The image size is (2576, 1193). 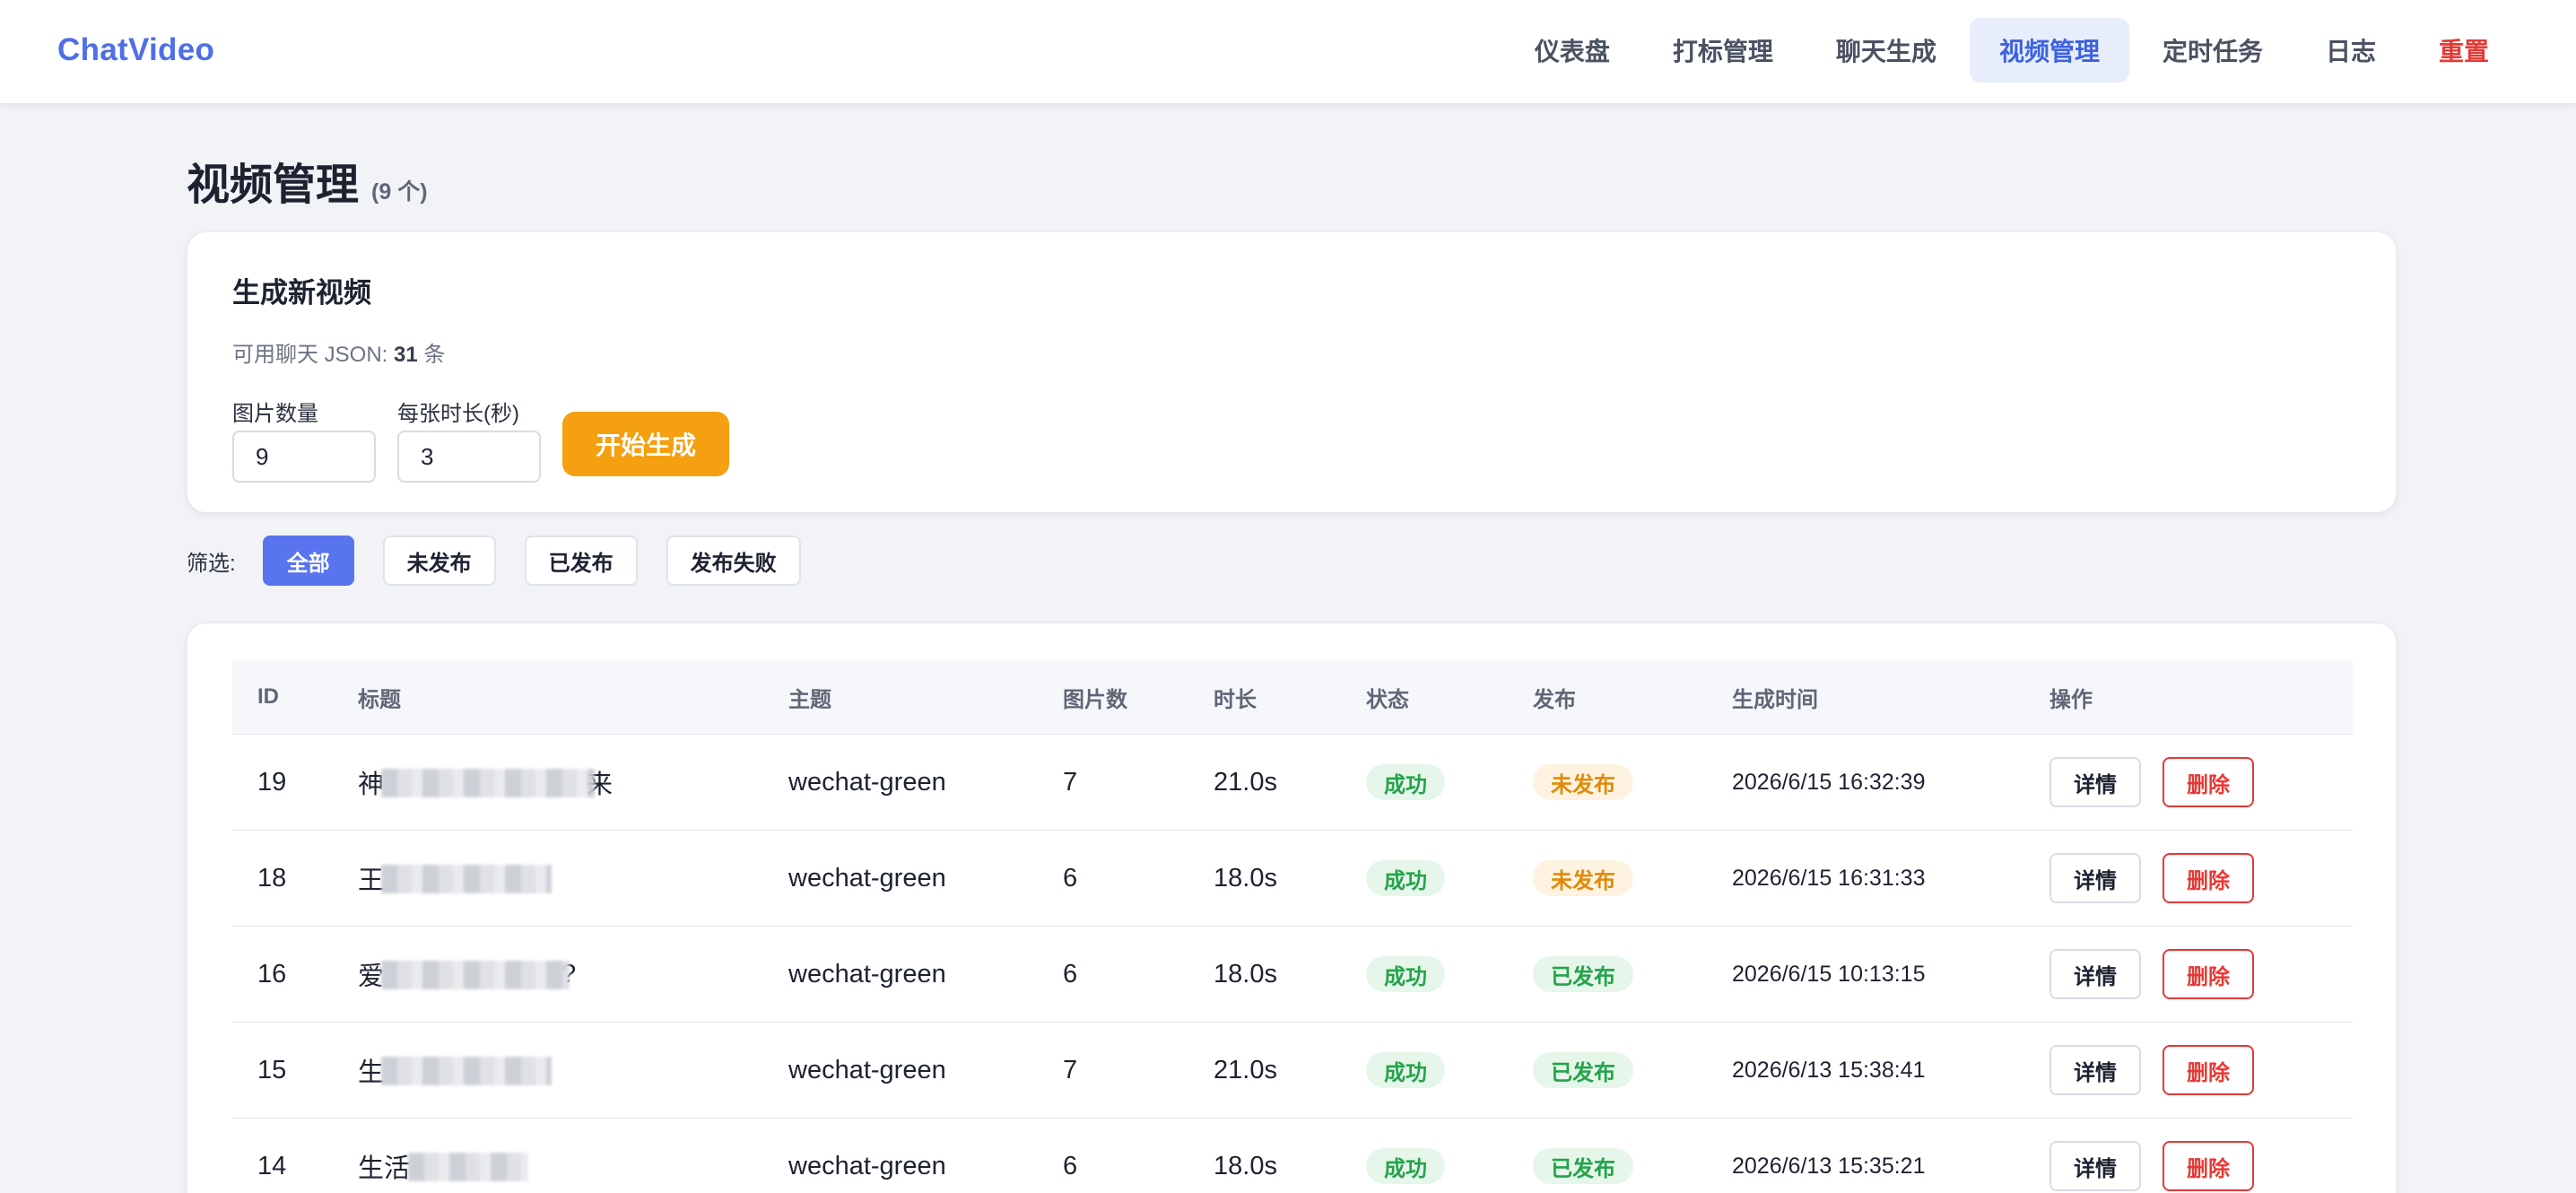 I want to click on title-visible-start: 爱, so click(x=371, y=977).